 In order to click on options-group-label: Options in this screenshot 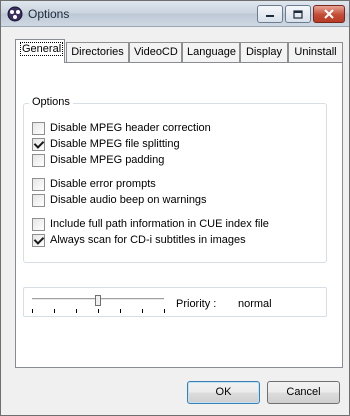, I will do `click(51, 102)`.